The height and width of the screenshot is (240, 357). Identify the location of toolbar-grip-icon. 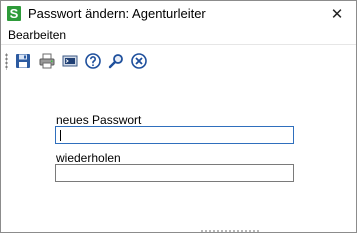
(6, 61).